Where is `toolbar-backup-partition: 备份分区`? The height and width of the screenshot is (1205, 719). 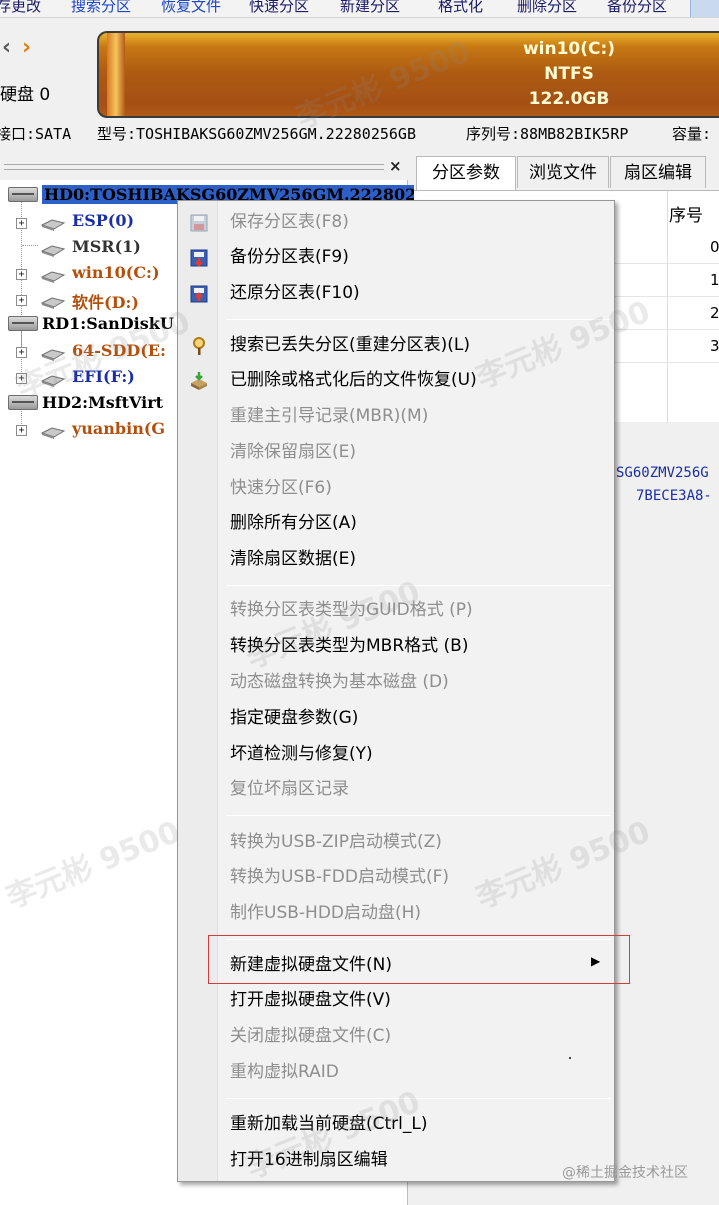 toolbar-backup-partition: 备份分区 is located at coordinates (637, 8).